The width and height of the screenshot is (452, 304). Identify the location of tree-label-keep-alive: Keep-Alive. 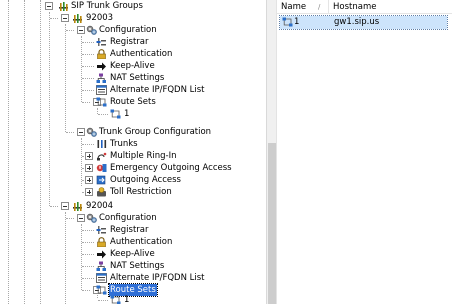
(132, 254).